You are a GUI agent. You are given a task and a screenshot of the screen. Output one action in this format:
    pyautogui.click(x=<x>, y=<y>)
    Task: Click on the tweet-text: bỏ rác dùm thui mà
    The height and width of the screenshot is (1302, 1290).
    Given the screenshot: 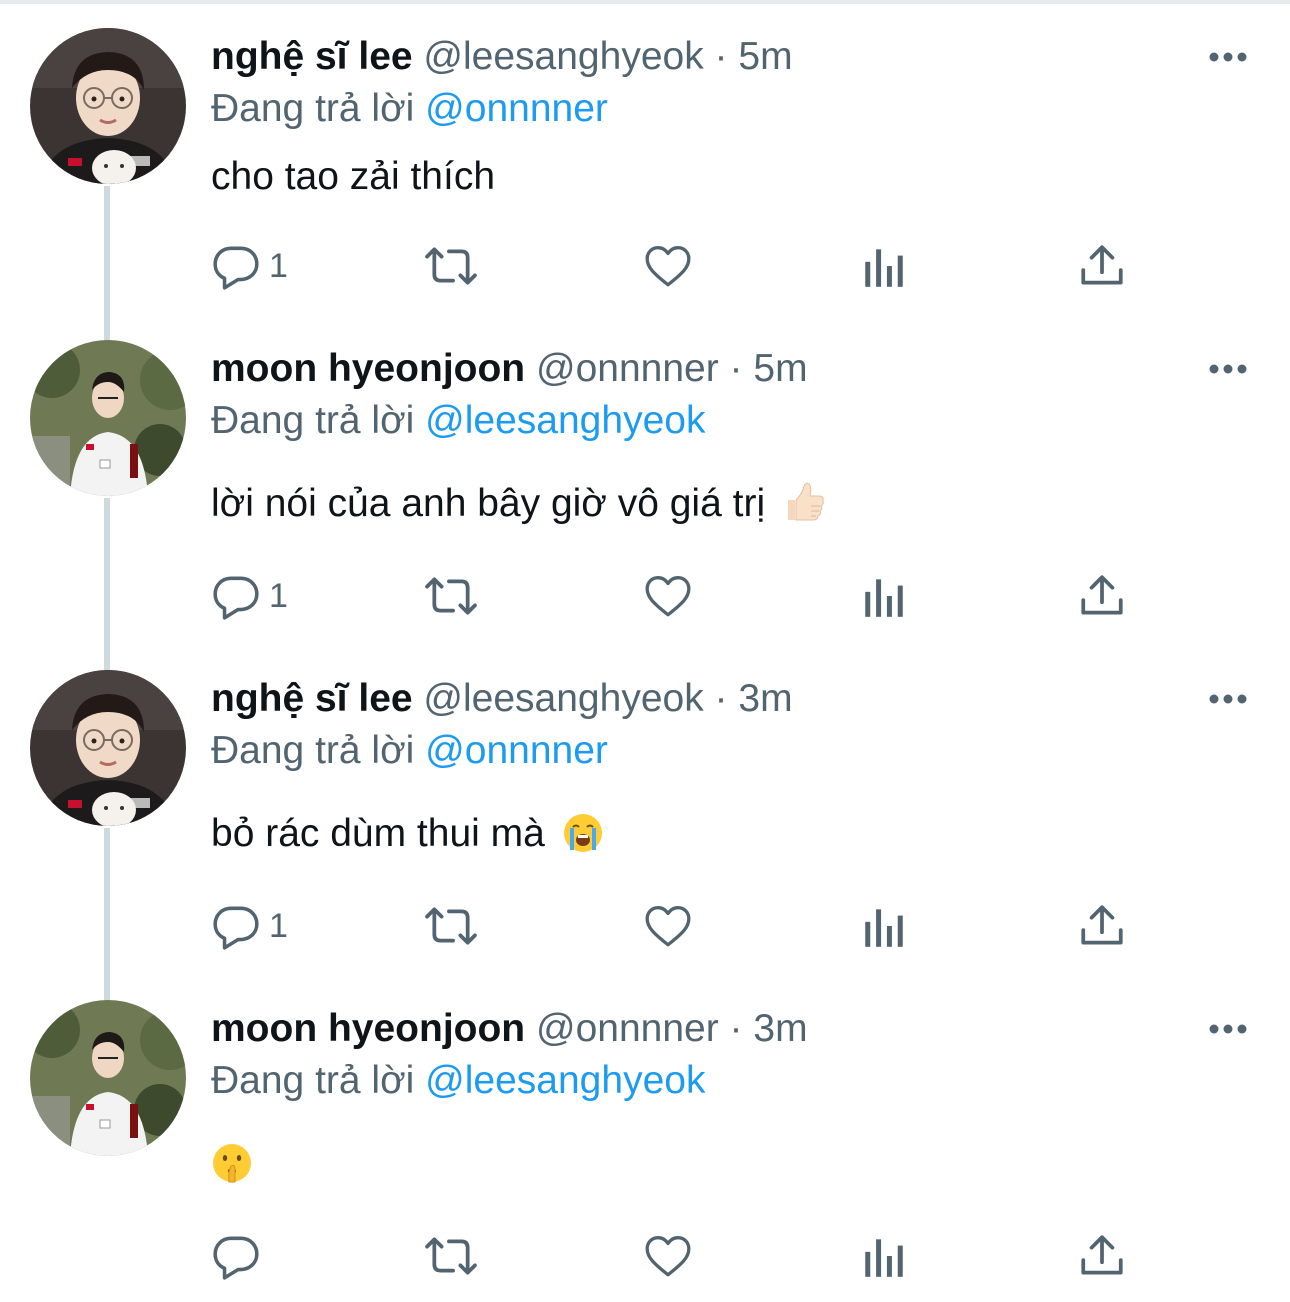 What is the action you would take?
    pyautogui.click(x=407, y=838)
    